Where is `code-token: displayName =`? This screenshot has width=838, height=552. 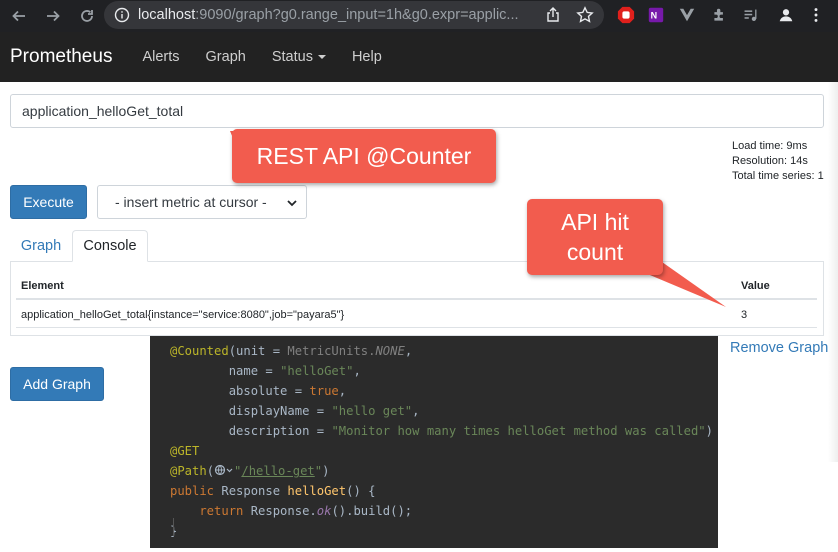
code-token: displayName = is located at coordinates (251, 411).